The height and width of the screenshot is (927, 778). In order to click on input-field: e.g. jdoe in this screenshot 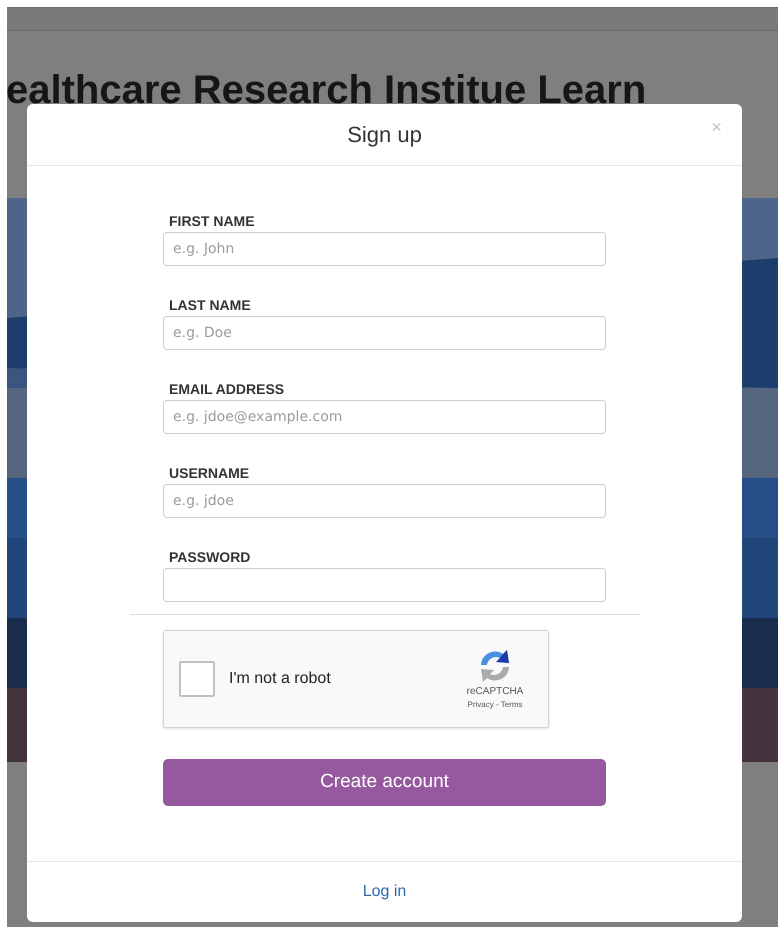, I will do `click(384, 501)`.